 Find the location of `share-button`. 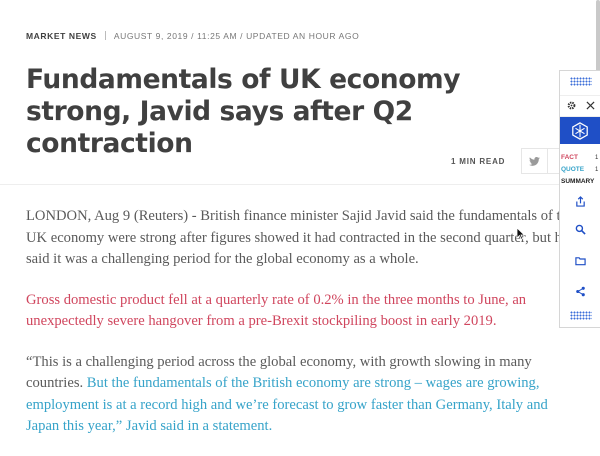

share-button is located at coordinates (580, 291).